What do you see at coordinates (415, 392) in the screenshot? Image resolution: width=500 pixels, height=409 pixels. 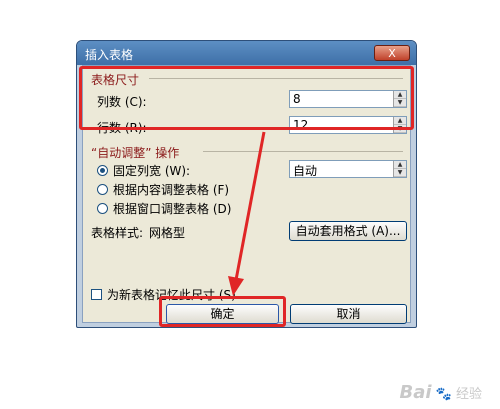 I see `watermark-brand: Bai` at bounding box center [415, 392].